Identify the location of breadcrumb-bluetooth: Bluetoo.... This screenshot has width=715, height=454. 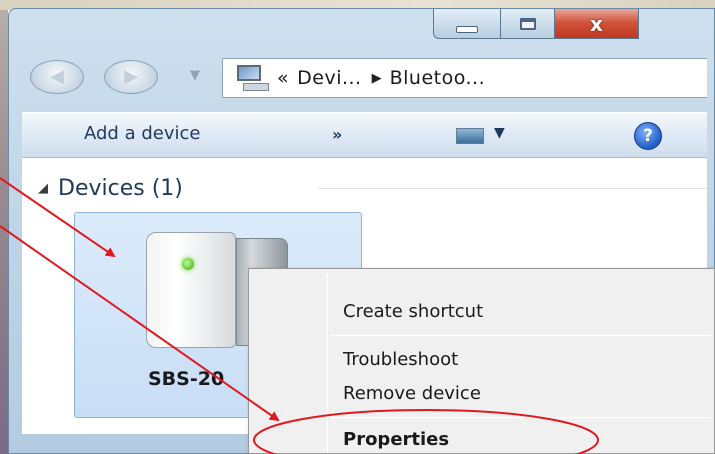
(438, 78).